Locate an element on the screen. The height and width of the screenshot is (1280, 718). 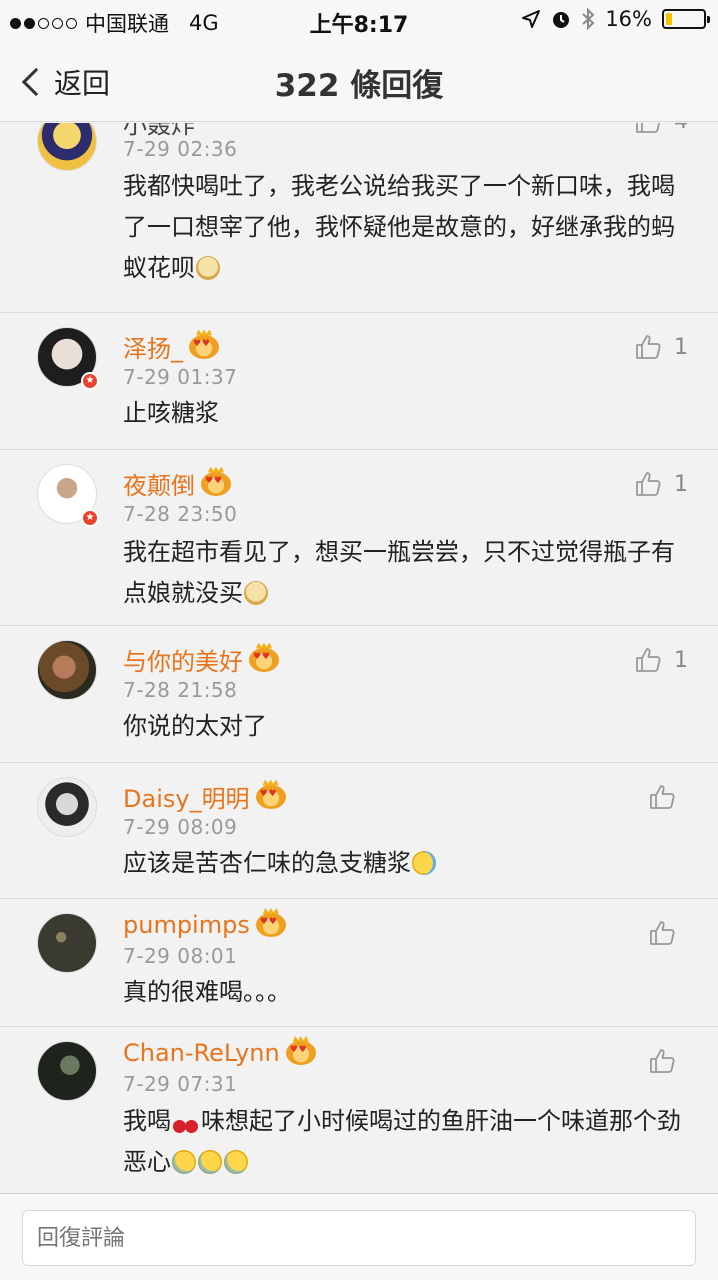
username: Daisy_明明 is located at coordinates (204, 796).